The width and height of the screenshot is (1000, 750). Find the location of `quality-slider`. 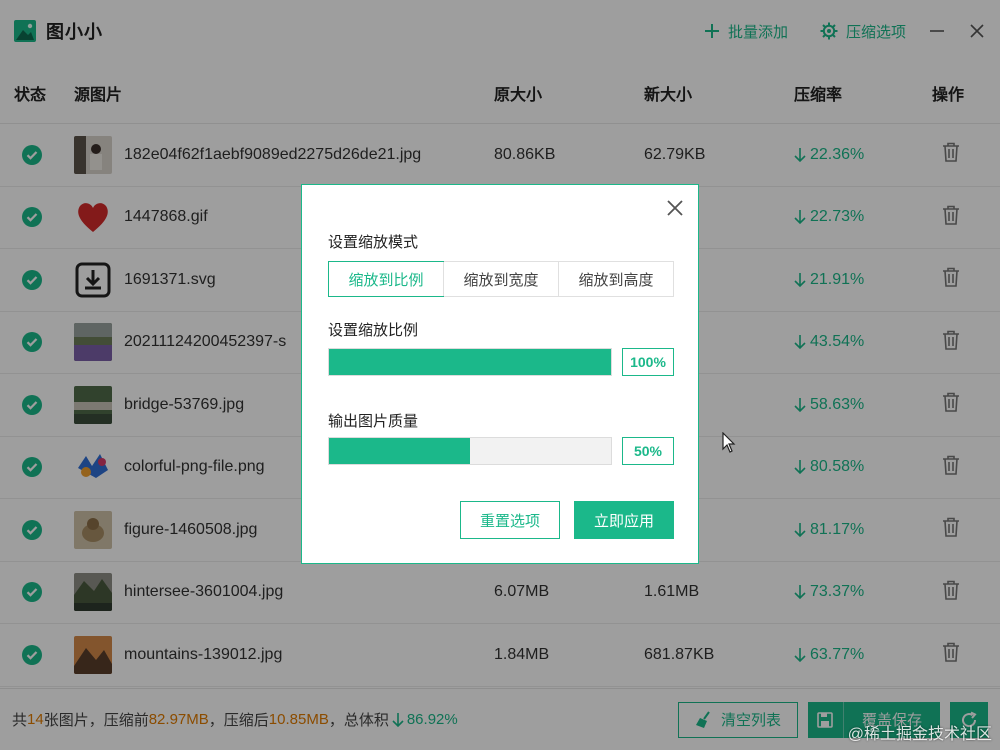

quality-slider is located at coordinates (470, 451).